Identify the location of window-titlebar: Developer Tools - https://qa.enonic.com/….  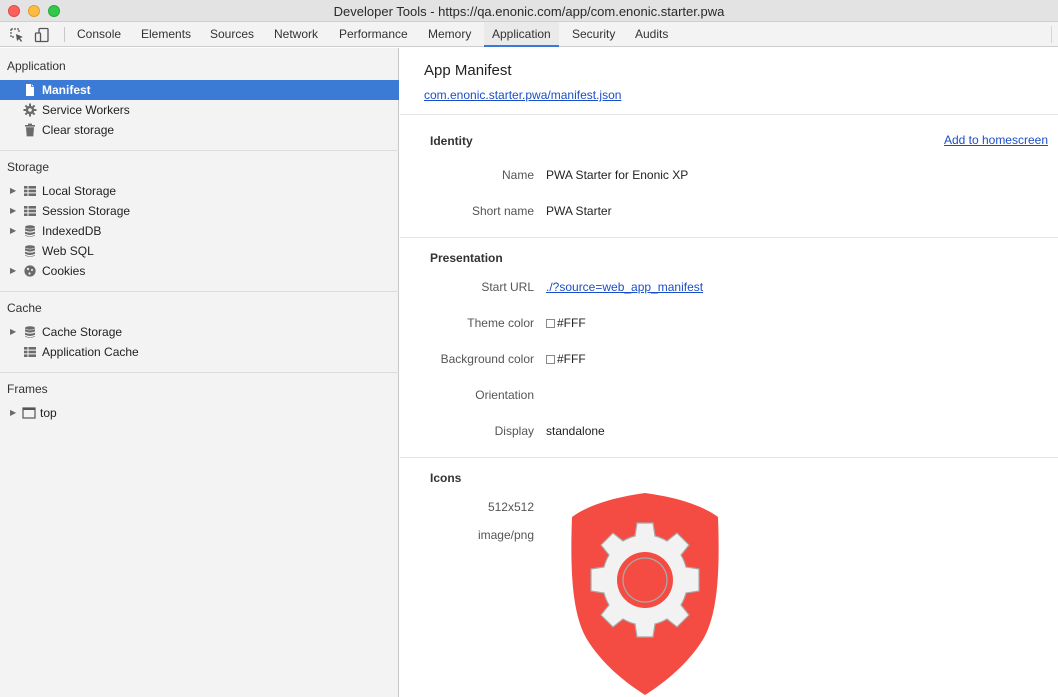
(529, 11).